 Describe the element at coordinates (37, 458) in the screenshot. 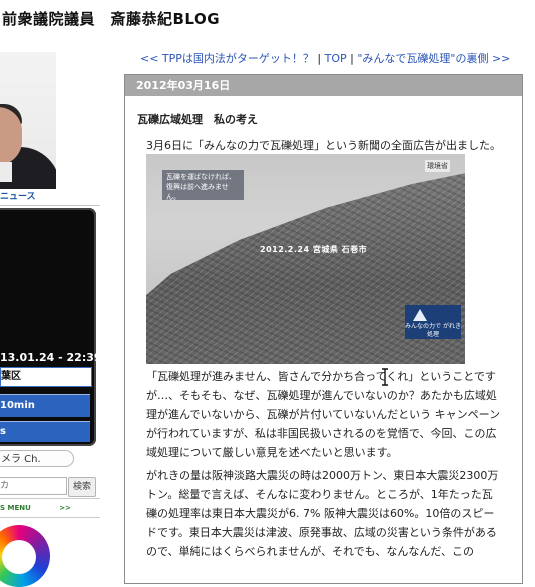

I see `camera-channel-button: メラ Ch.` at that location.